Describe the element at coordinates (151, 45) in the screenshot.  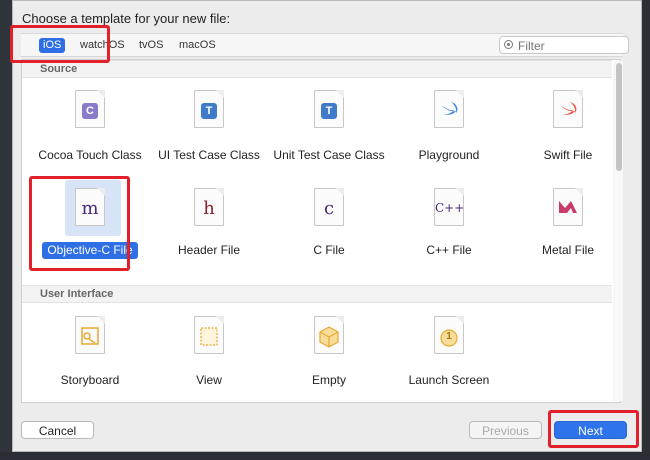
I see `tab-tvos: tvOS` at that location.